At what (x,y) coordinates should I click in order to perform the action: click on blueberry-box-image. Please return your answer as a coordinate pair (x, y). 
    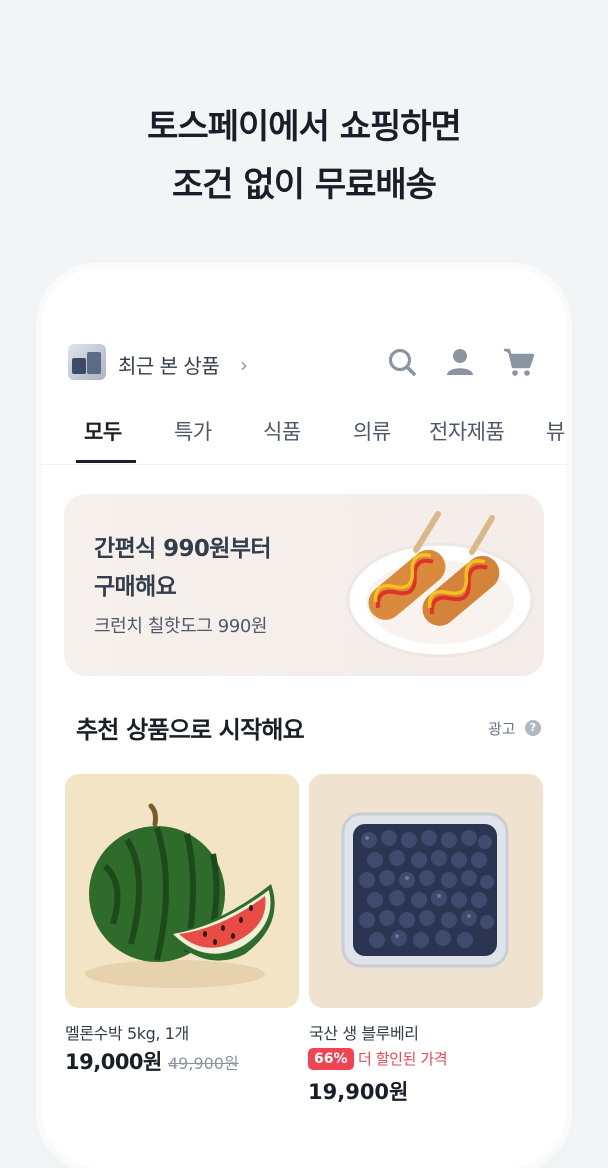
    Looking at the image, I should click on (425, 890).